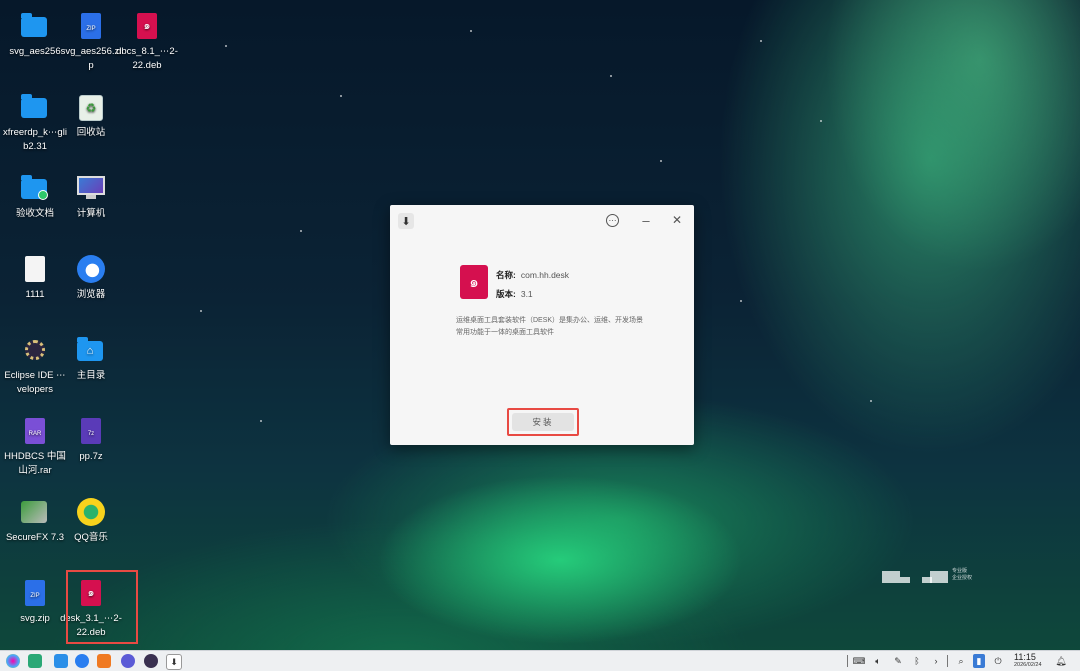 This screenshot has height=671, width=1080. What do you see at coordinates (35, 139) in the screenshot?
I see `desktop-icon-label: xfreerdp_k⋯glib2.31` at bounding box center [35, 139].